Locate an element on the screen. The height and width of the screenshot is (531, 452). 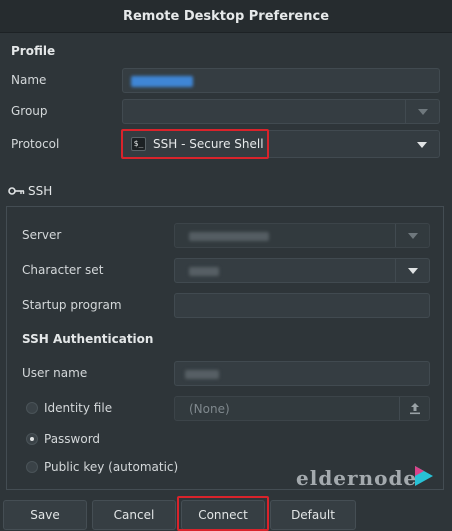
protocol-dropdown-button is located at coordinates (422, 145).